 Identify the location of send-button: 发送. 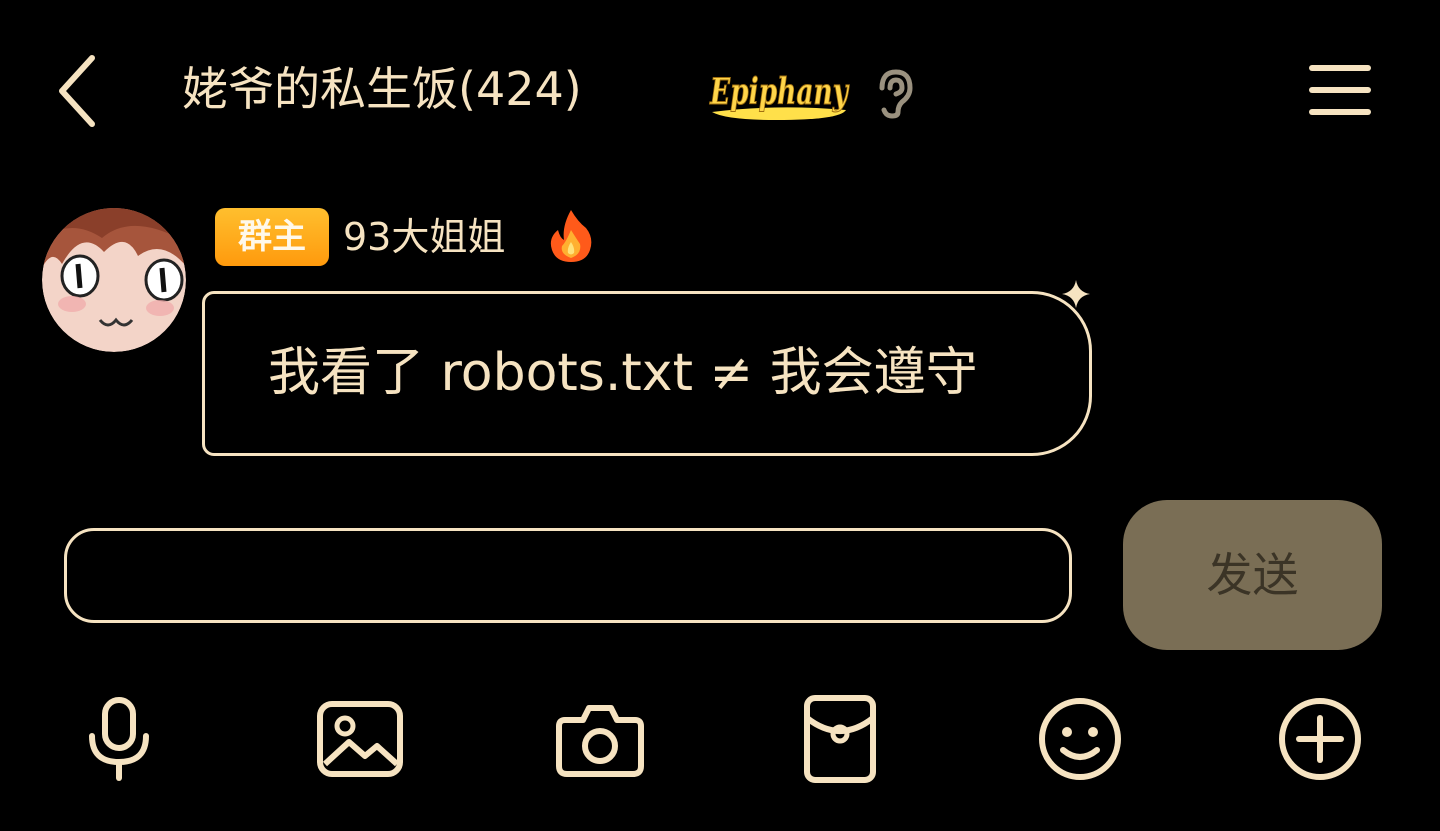
(1252, 575).